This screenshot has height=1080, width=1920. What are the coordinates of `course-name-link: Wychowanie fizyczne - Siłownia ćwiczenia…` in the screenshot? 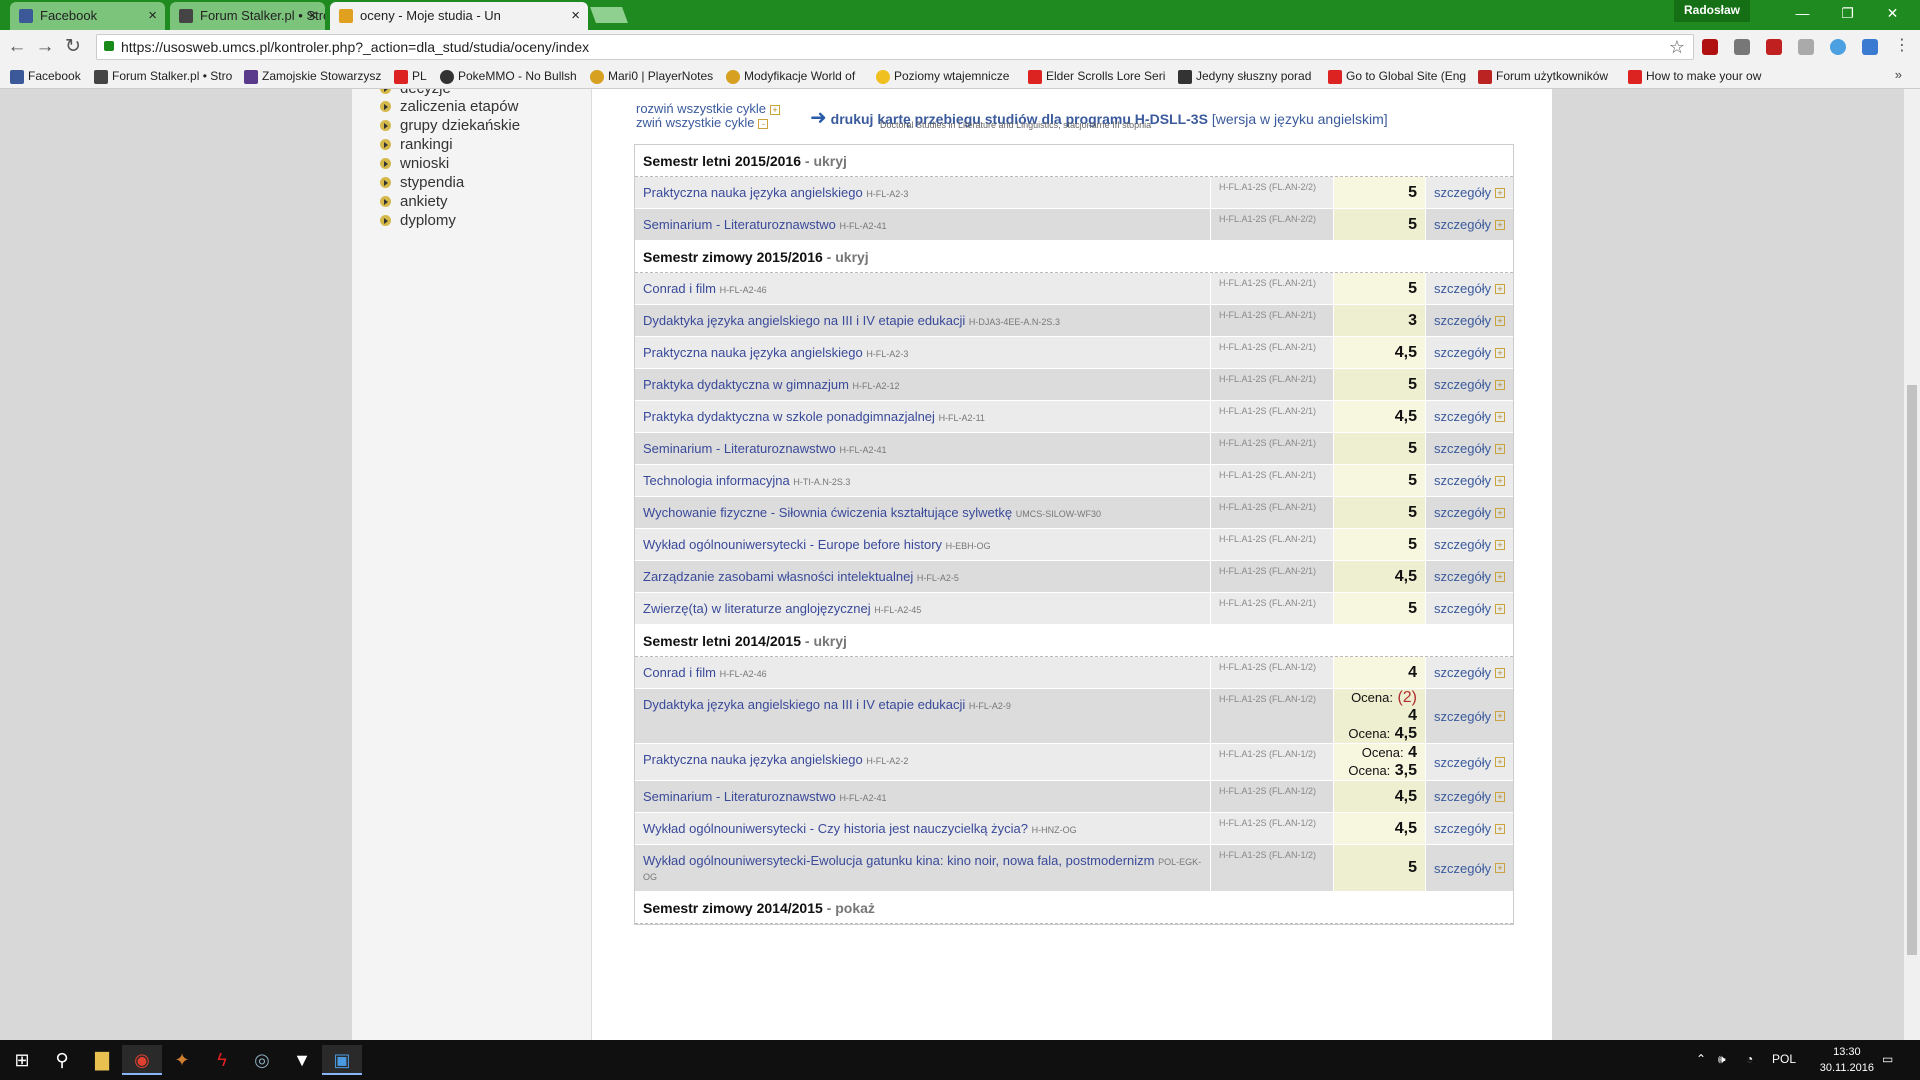 It's located at (827, 512).